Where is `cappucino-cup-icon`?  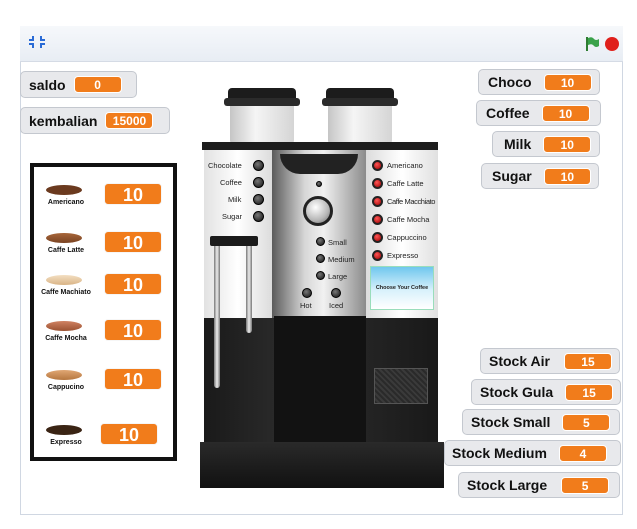
cappucino-cup-icon is located at coordinates (64, 375).